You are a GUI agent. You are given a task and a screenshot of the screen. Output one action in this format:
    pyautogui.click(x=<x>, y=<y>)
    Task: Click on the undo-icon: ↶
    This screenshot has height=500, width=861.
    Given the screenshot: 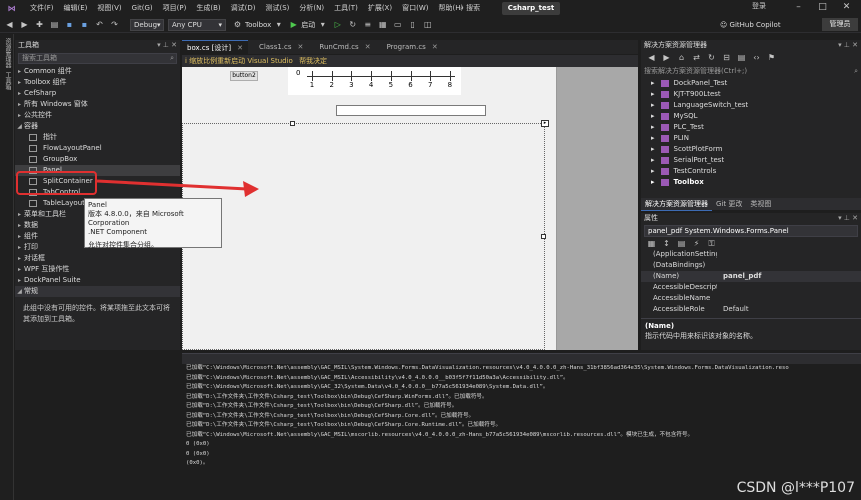 What is the action you would take?
    pyautogui.click(x=99, y=24)
    